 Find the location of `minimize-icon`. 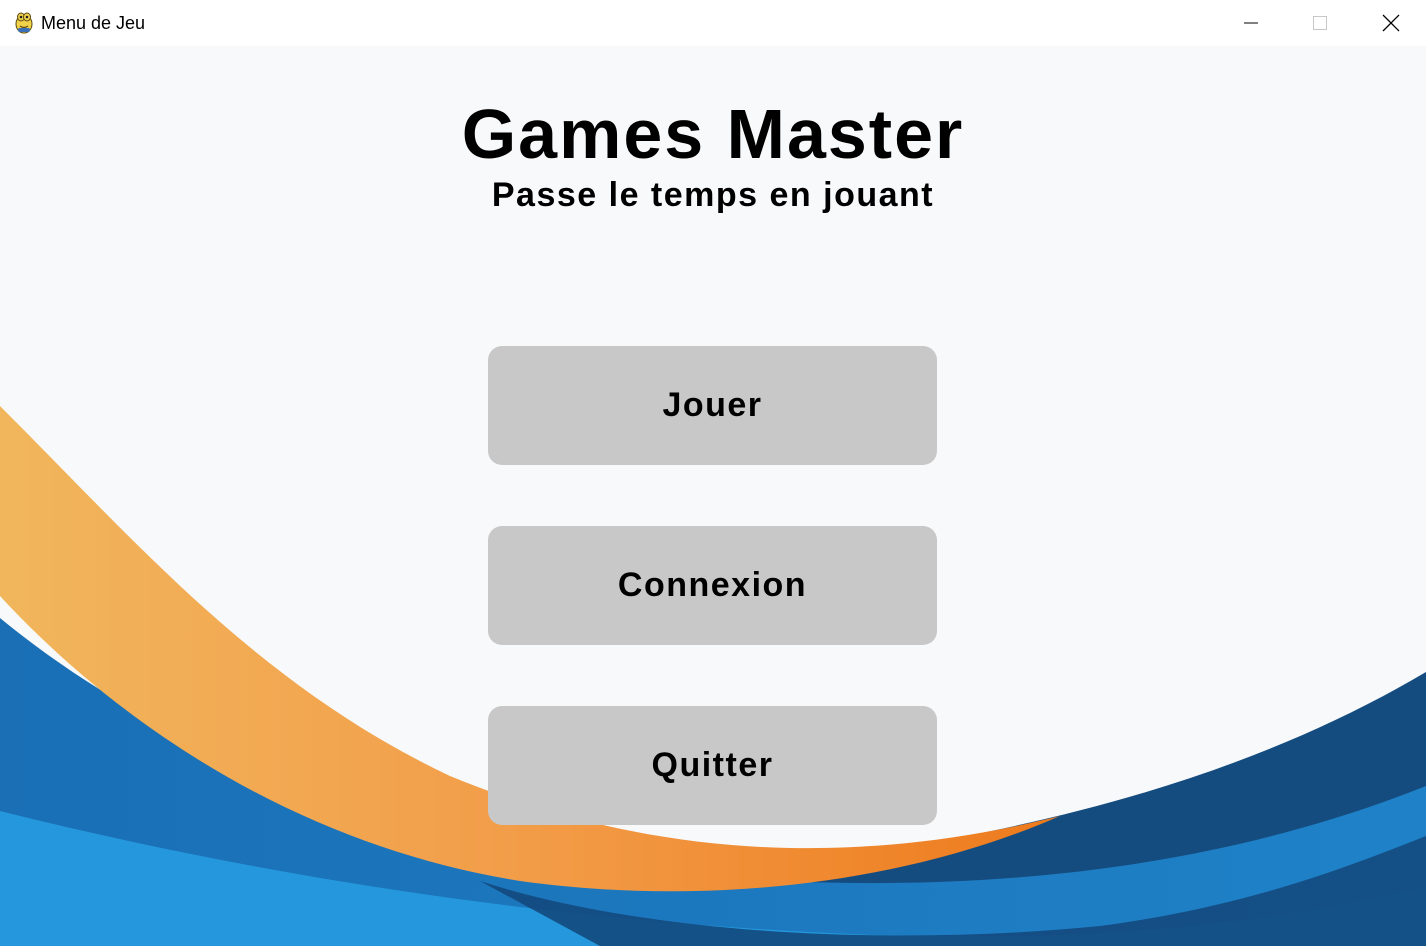

minimize-icon is located at coordinates (1251, 23).